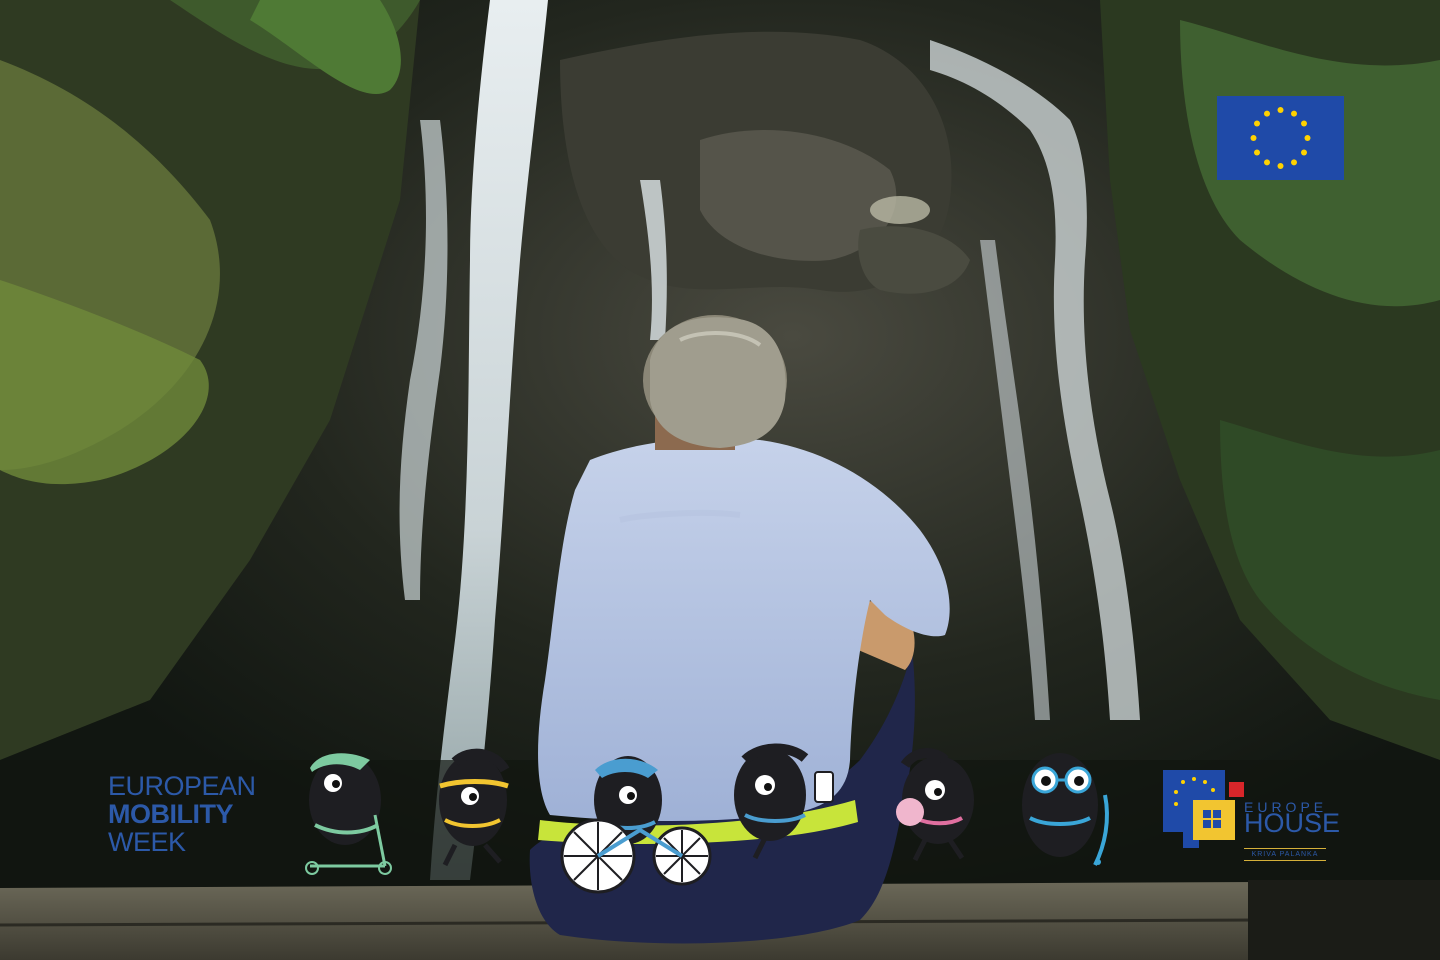 The image size is (1440, 960). What do you see at coordinates (1285, 854) in the screenshot?
I see `europe-house-line-city: KRIVA PALANKA` at bounding box center [1285, 854].